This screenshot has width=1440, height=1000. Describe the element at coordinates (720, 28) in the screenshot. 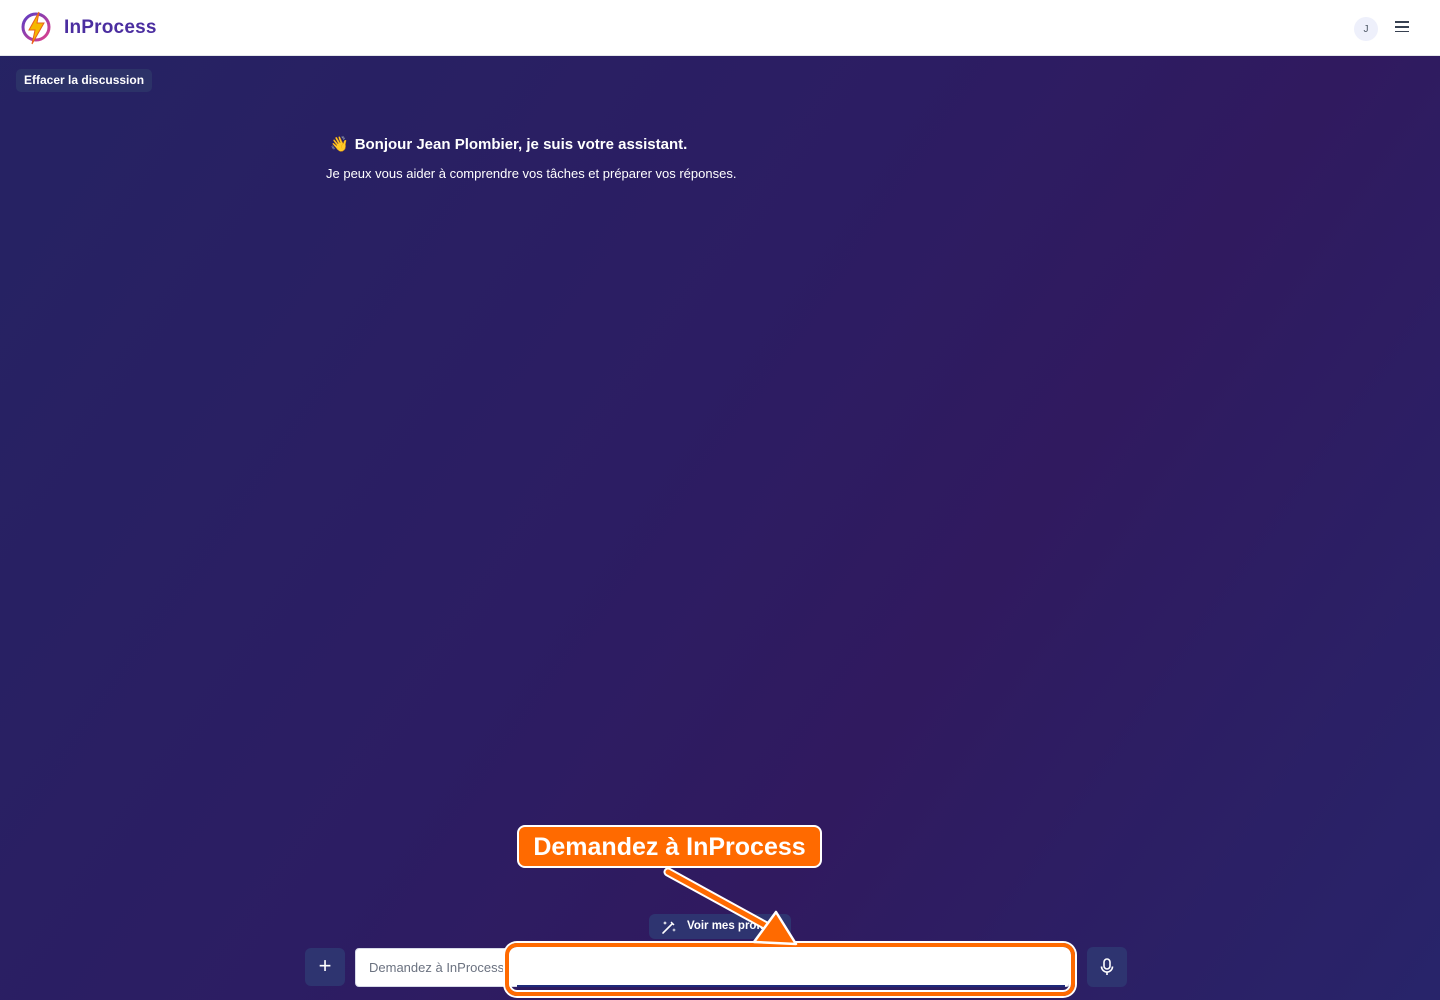

I see `top-bar: InProcess J` at that location.